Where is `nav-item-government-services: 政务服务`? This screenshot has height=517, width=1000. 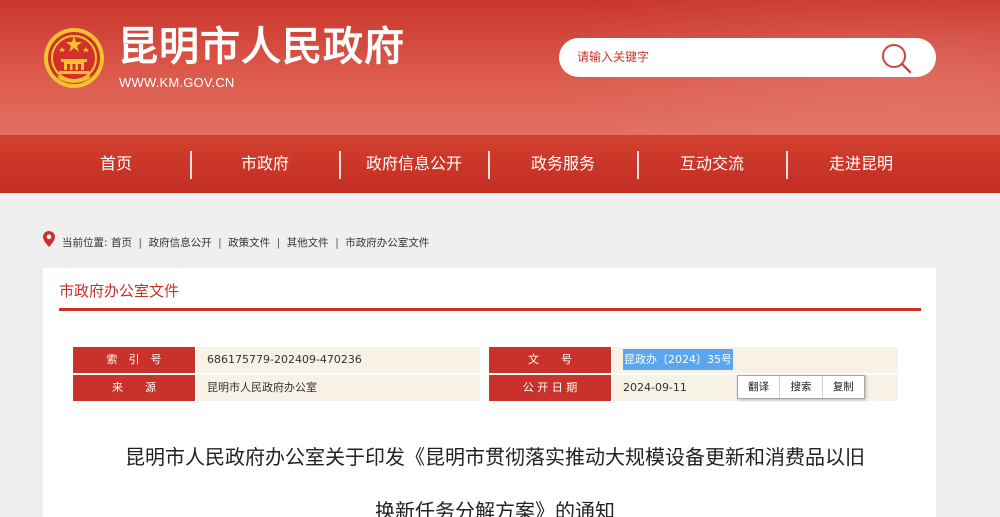 nav-item-government-services: 政务服务 is located at coordinates (563, 164).